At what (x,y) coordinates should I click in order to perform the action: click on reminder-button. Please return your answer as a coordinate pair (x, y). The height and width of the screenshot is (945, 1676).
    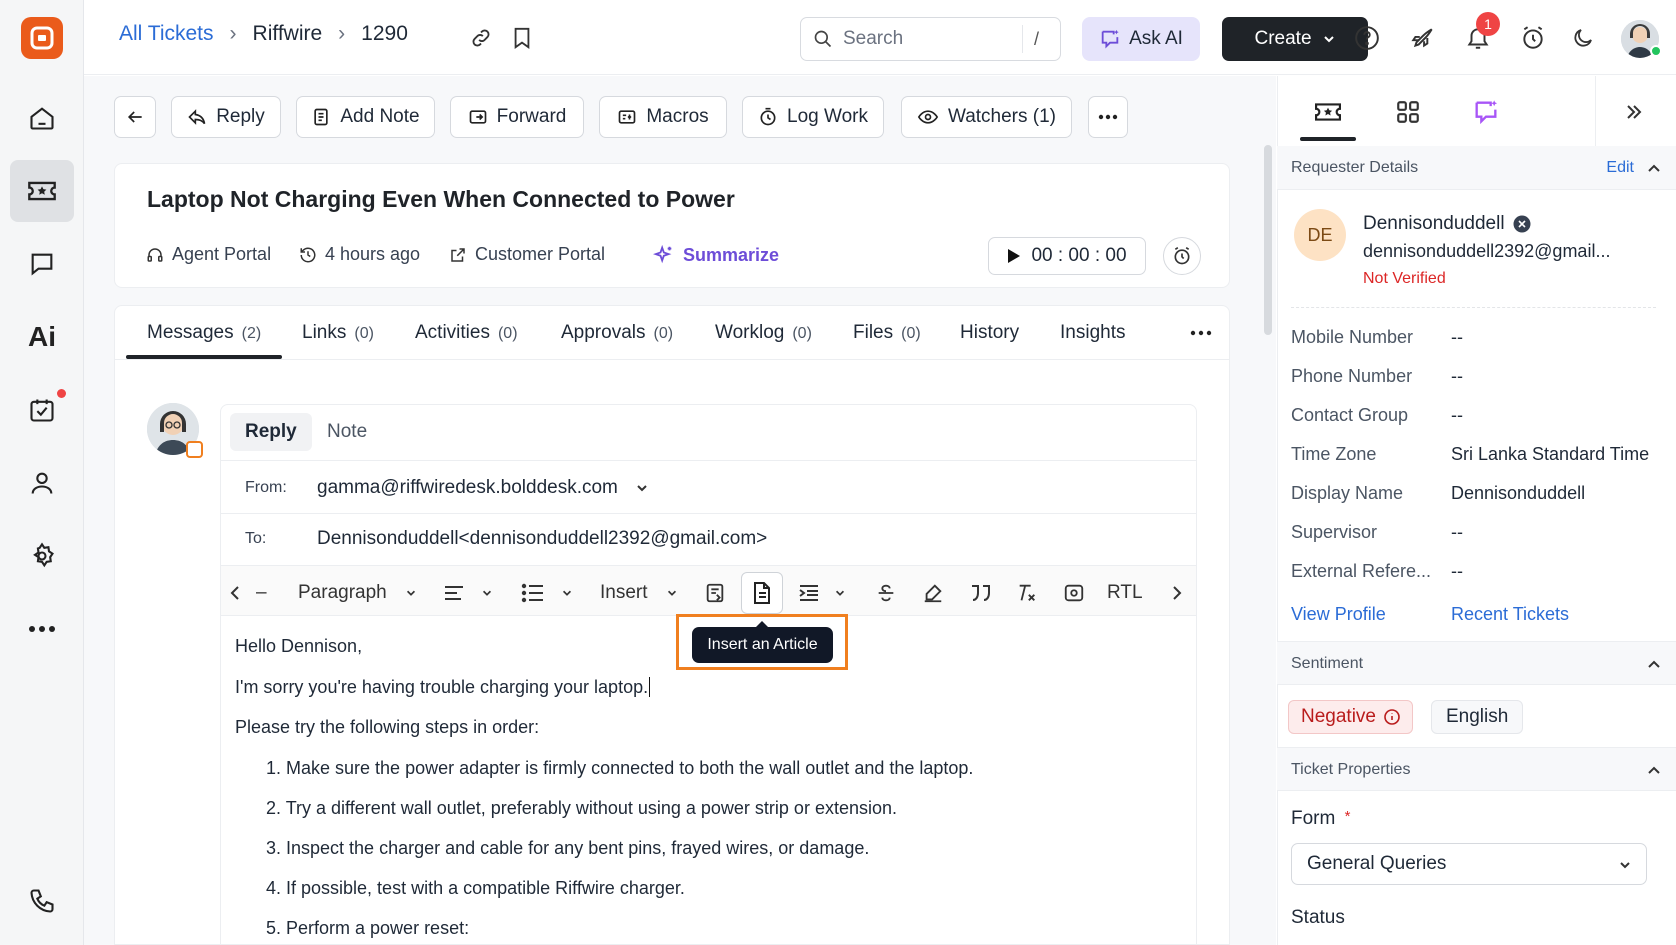
    Looking at the image, I should click on (1182, 256).